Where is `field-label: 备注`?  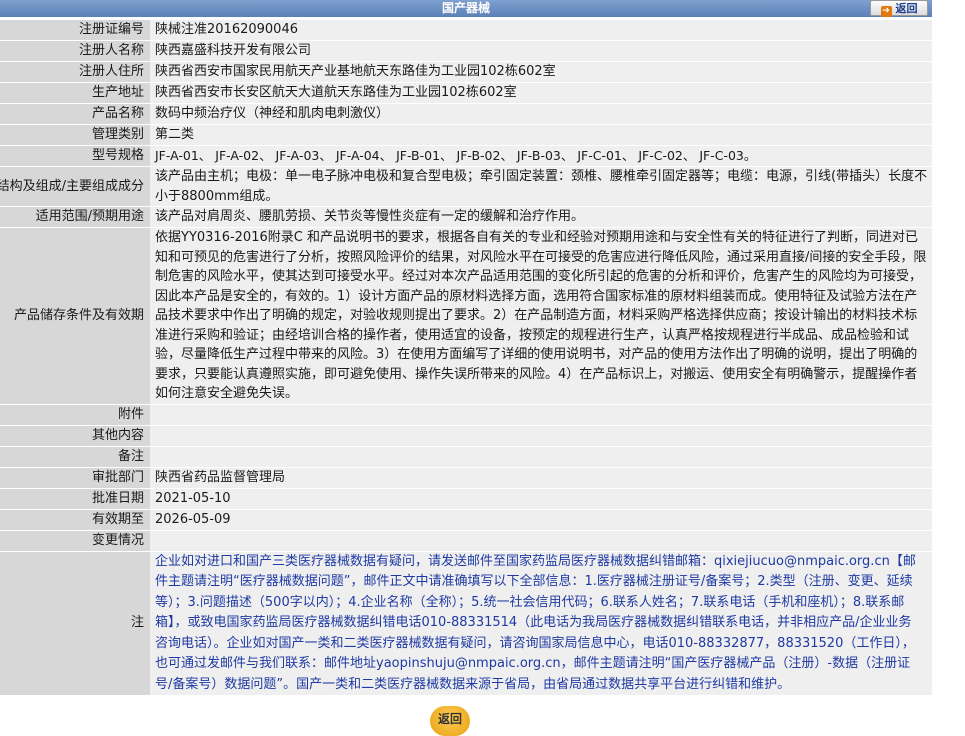 field-label: 备注 is located at coordinates (75, 456).